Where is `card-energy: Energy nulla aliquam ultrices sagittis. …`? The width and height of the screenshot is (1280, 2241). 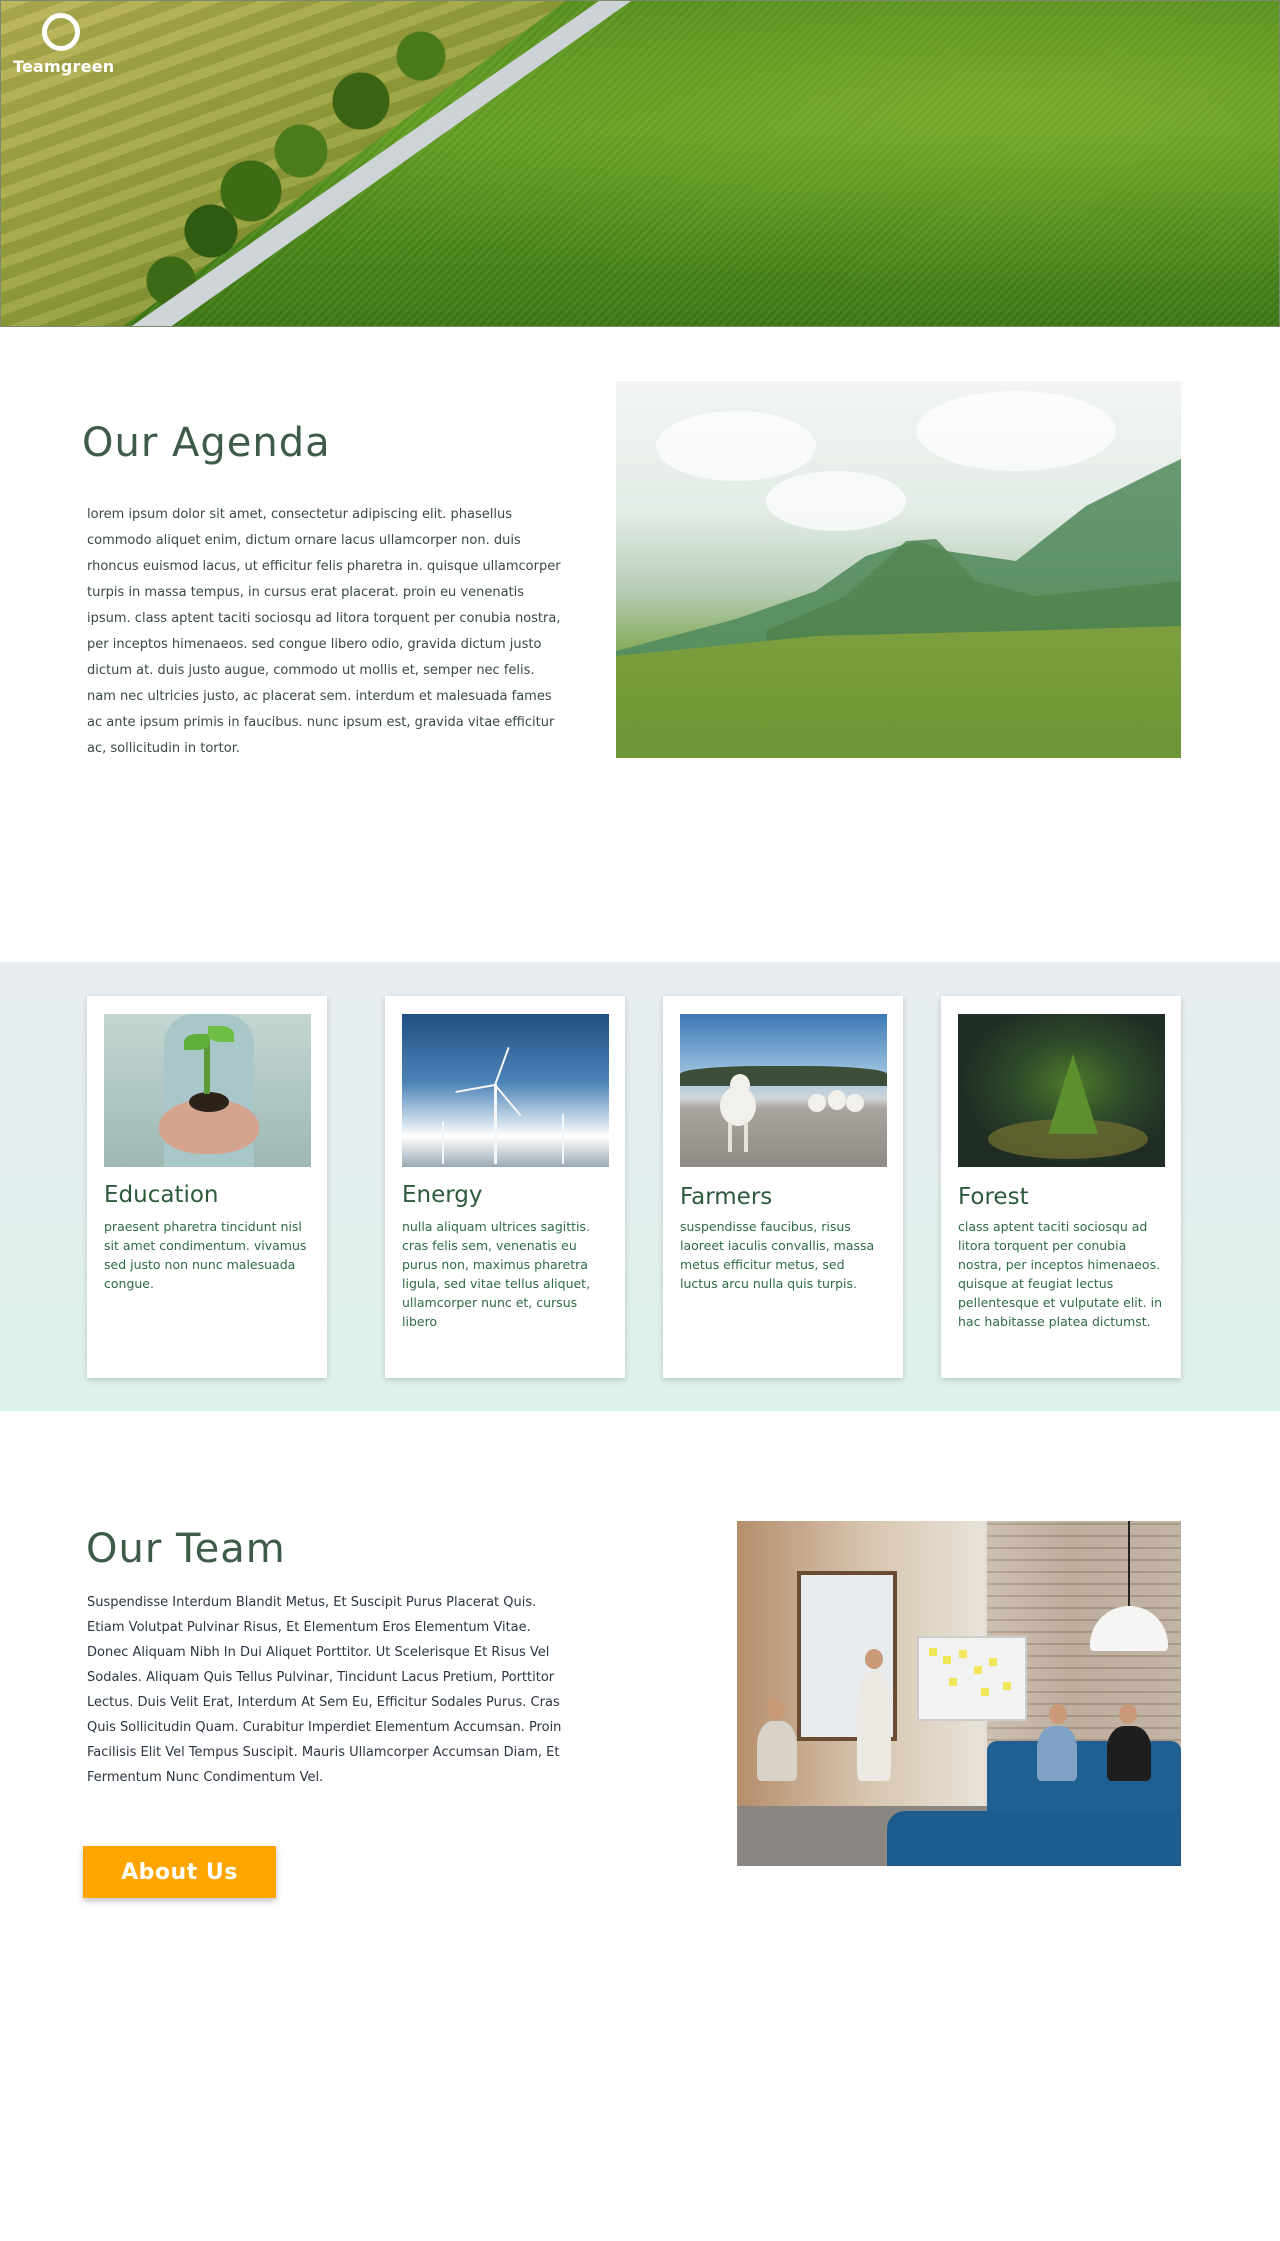
card-energy: Energy nulla aliquam ultrices sagittis. … is located at coordinates (505, 1187).